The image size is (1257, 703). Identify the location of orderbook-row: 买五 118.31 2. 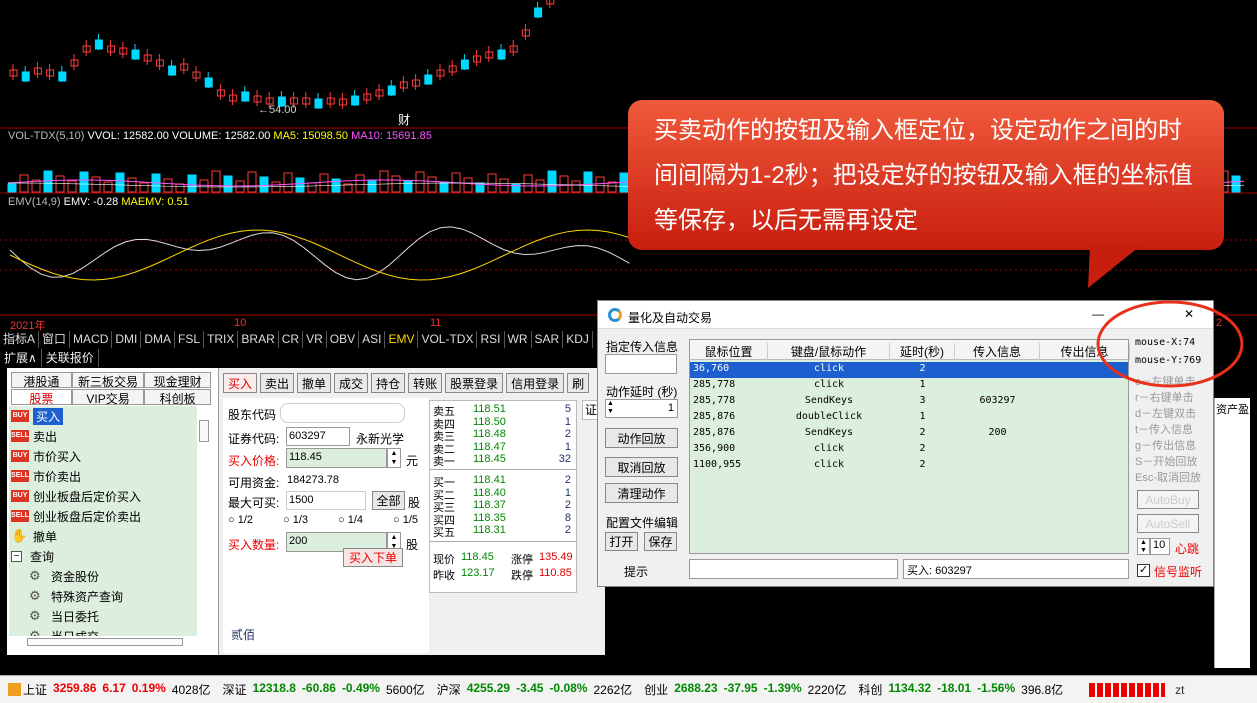
(503, 531).